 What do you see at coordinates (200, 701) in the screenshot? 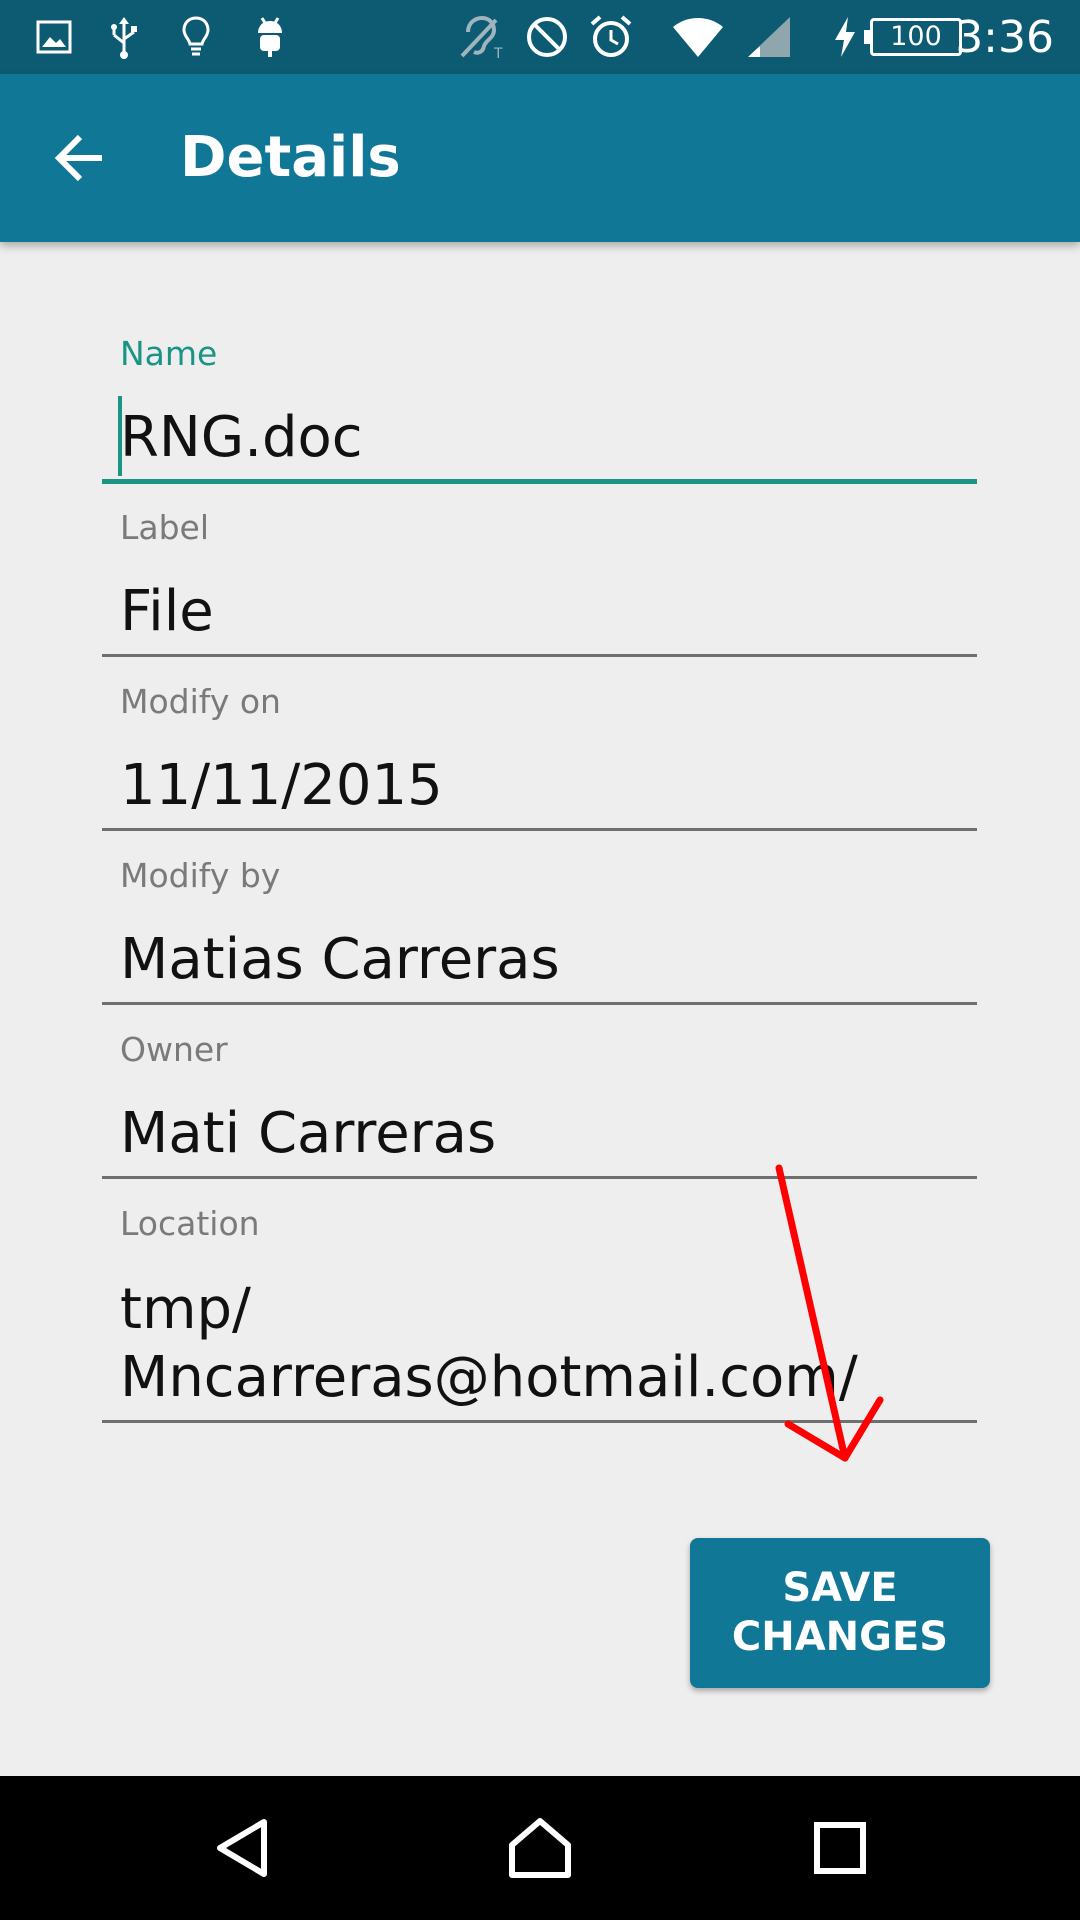
I see `modify-on-label: Modify on` at bounding box center [200, 701].